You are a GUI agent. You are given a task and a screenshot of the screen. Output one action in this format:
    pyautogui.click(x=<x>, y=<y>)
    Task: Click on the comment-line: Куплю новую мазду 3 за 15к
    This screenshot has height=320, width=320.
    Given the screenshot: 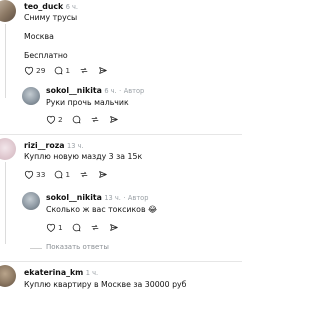 What is the action you would take?
    pyautogui.click(x=83, y=156)
    